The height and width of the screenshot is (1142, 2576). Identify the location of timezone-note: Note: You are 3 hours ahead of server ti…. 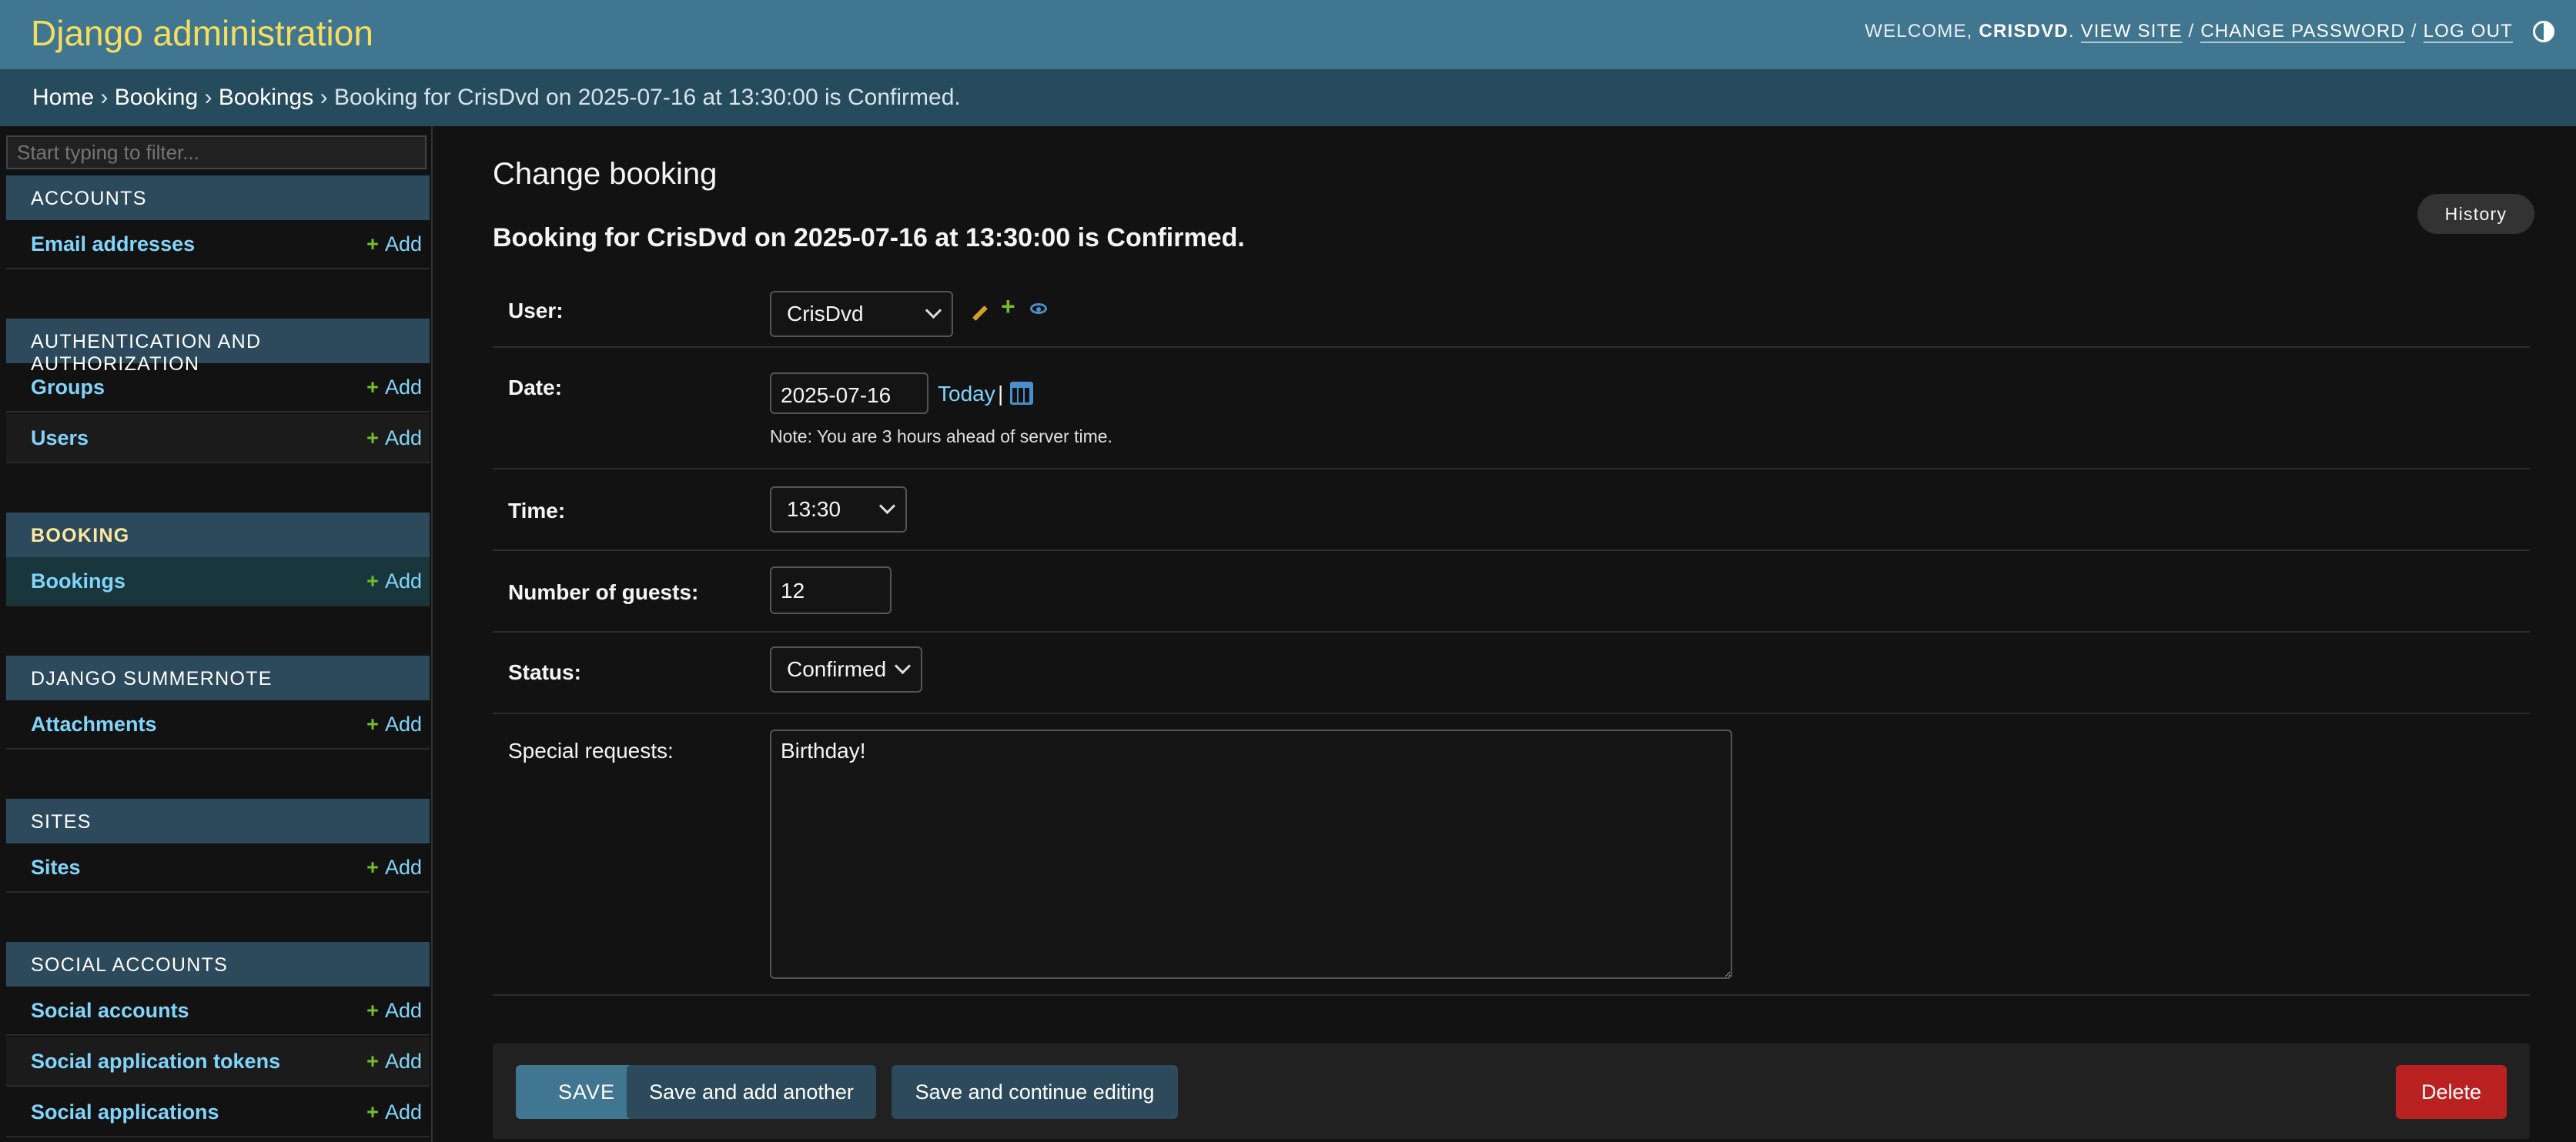
(941, 436).